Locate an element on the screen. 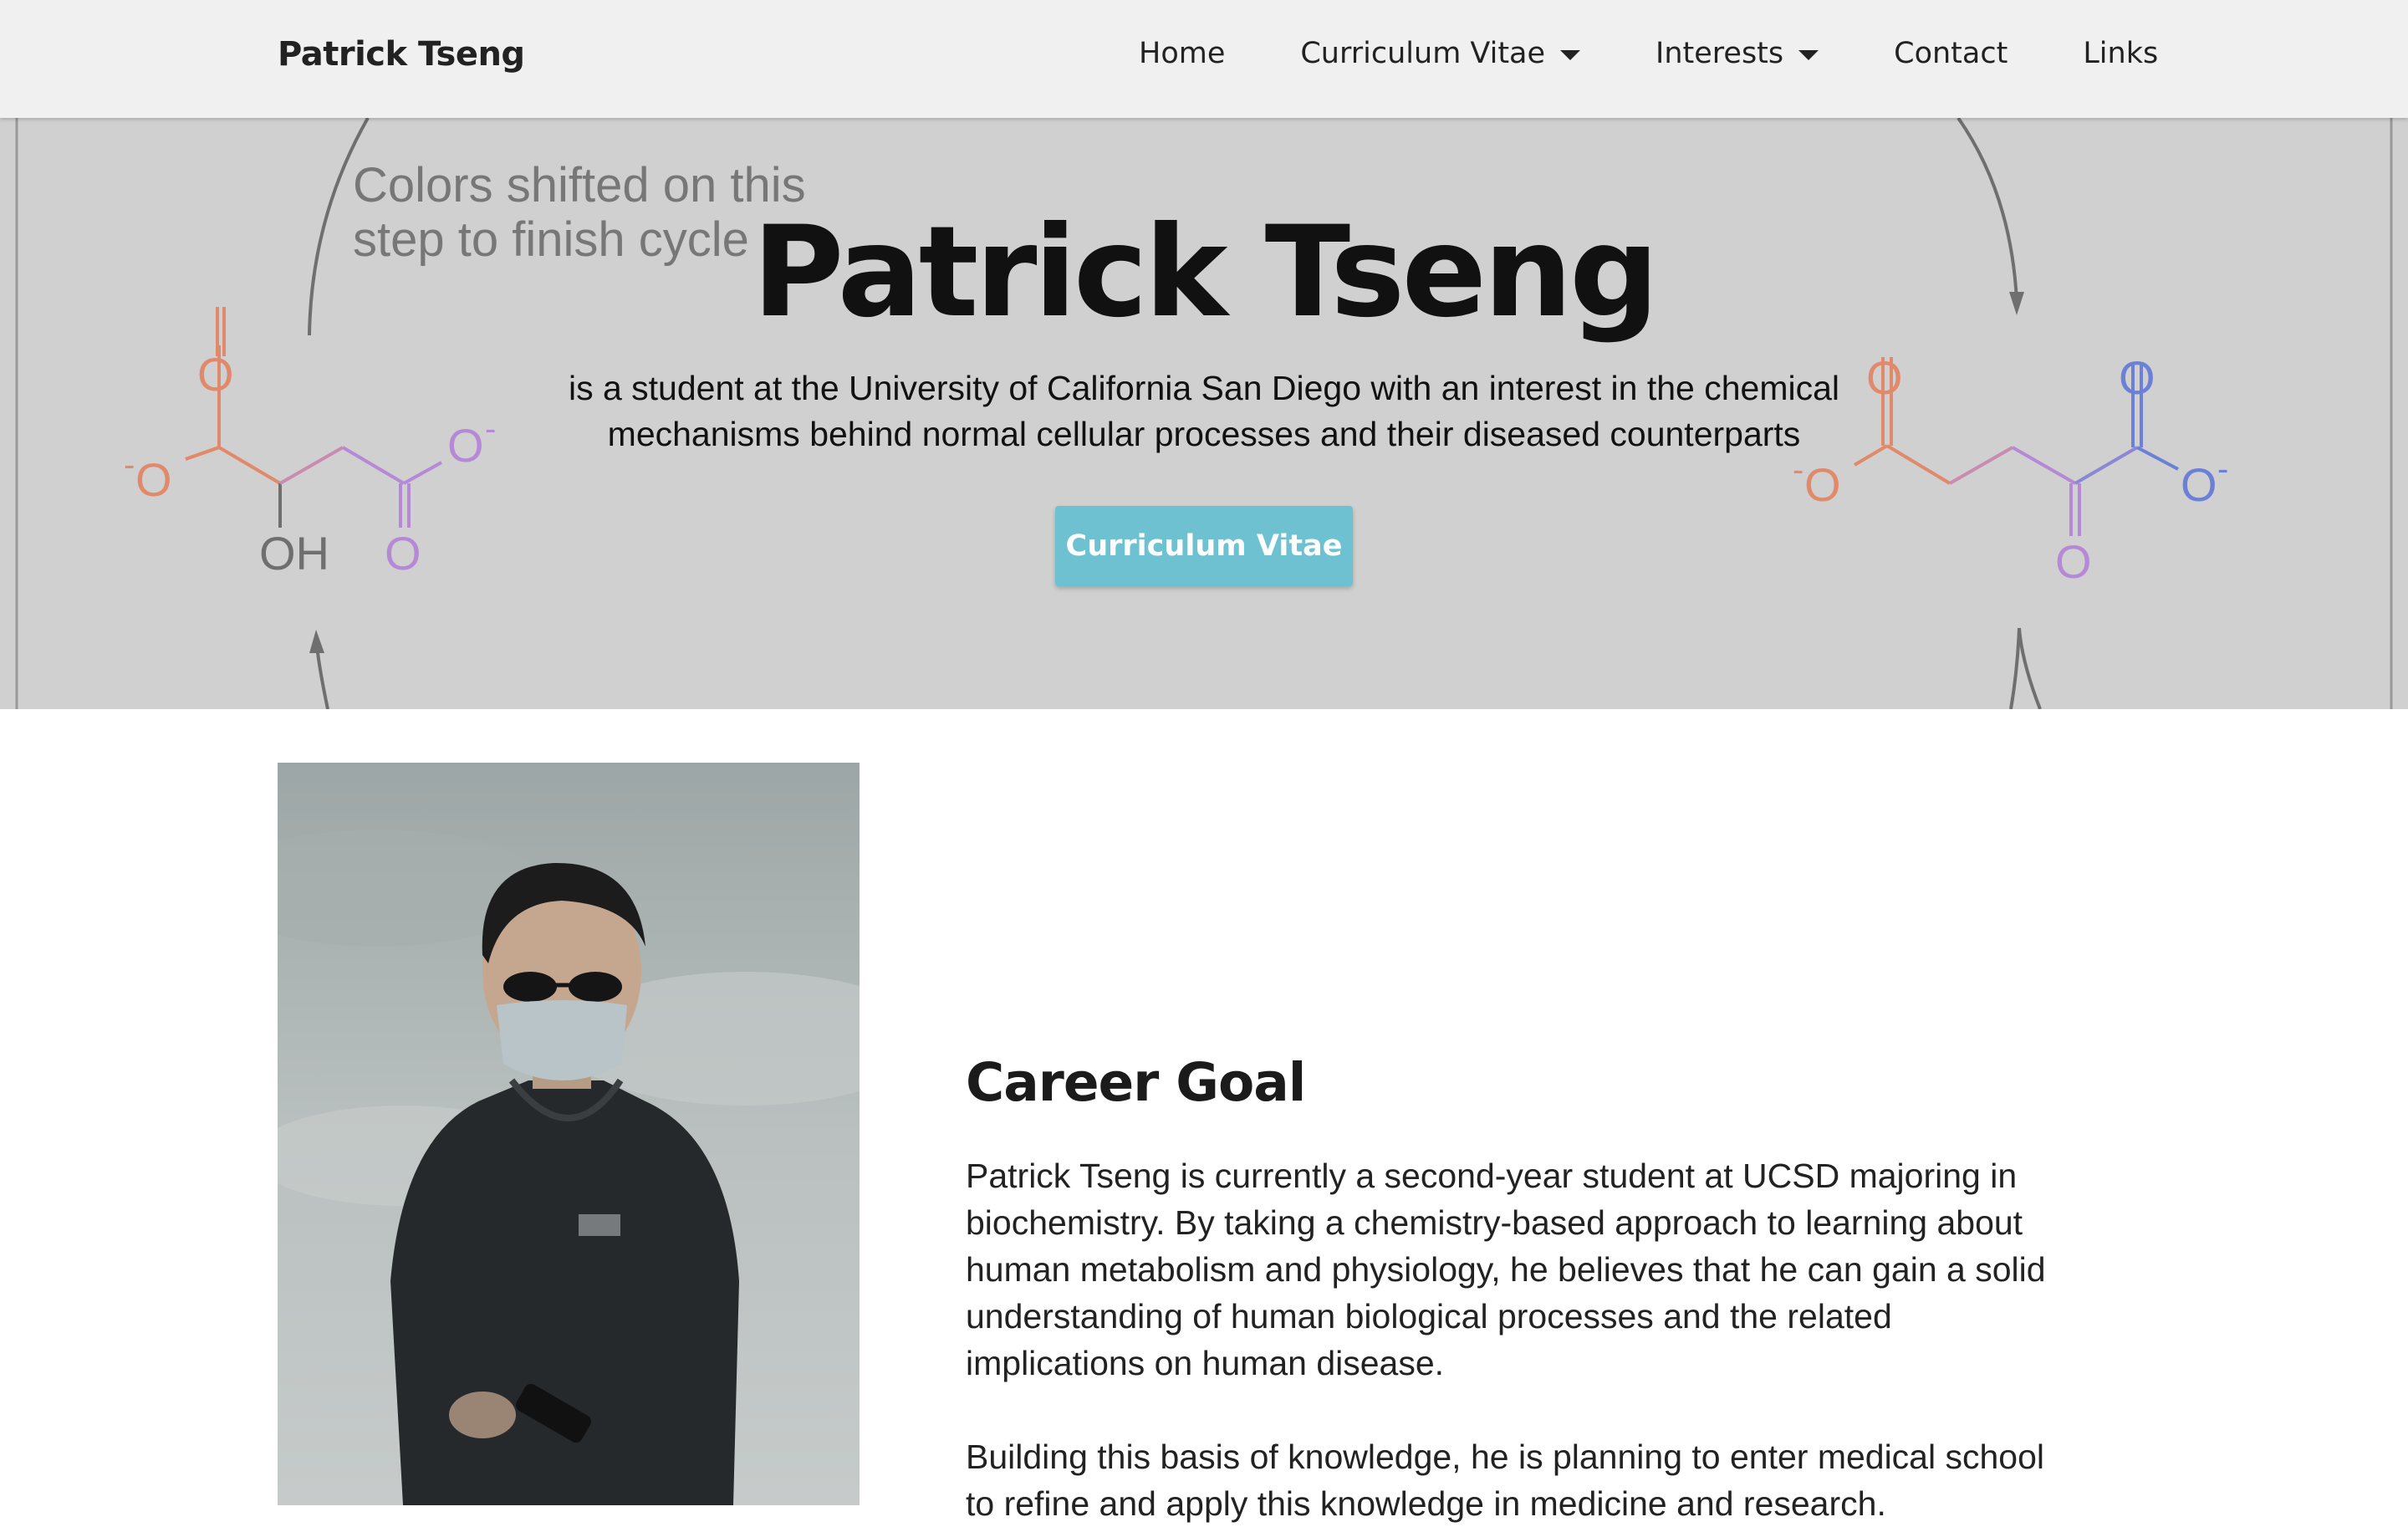 The height and width of the screenshot is (1527, 2408). nav-item-contact: Contact is located at coordinates (1951, 54).